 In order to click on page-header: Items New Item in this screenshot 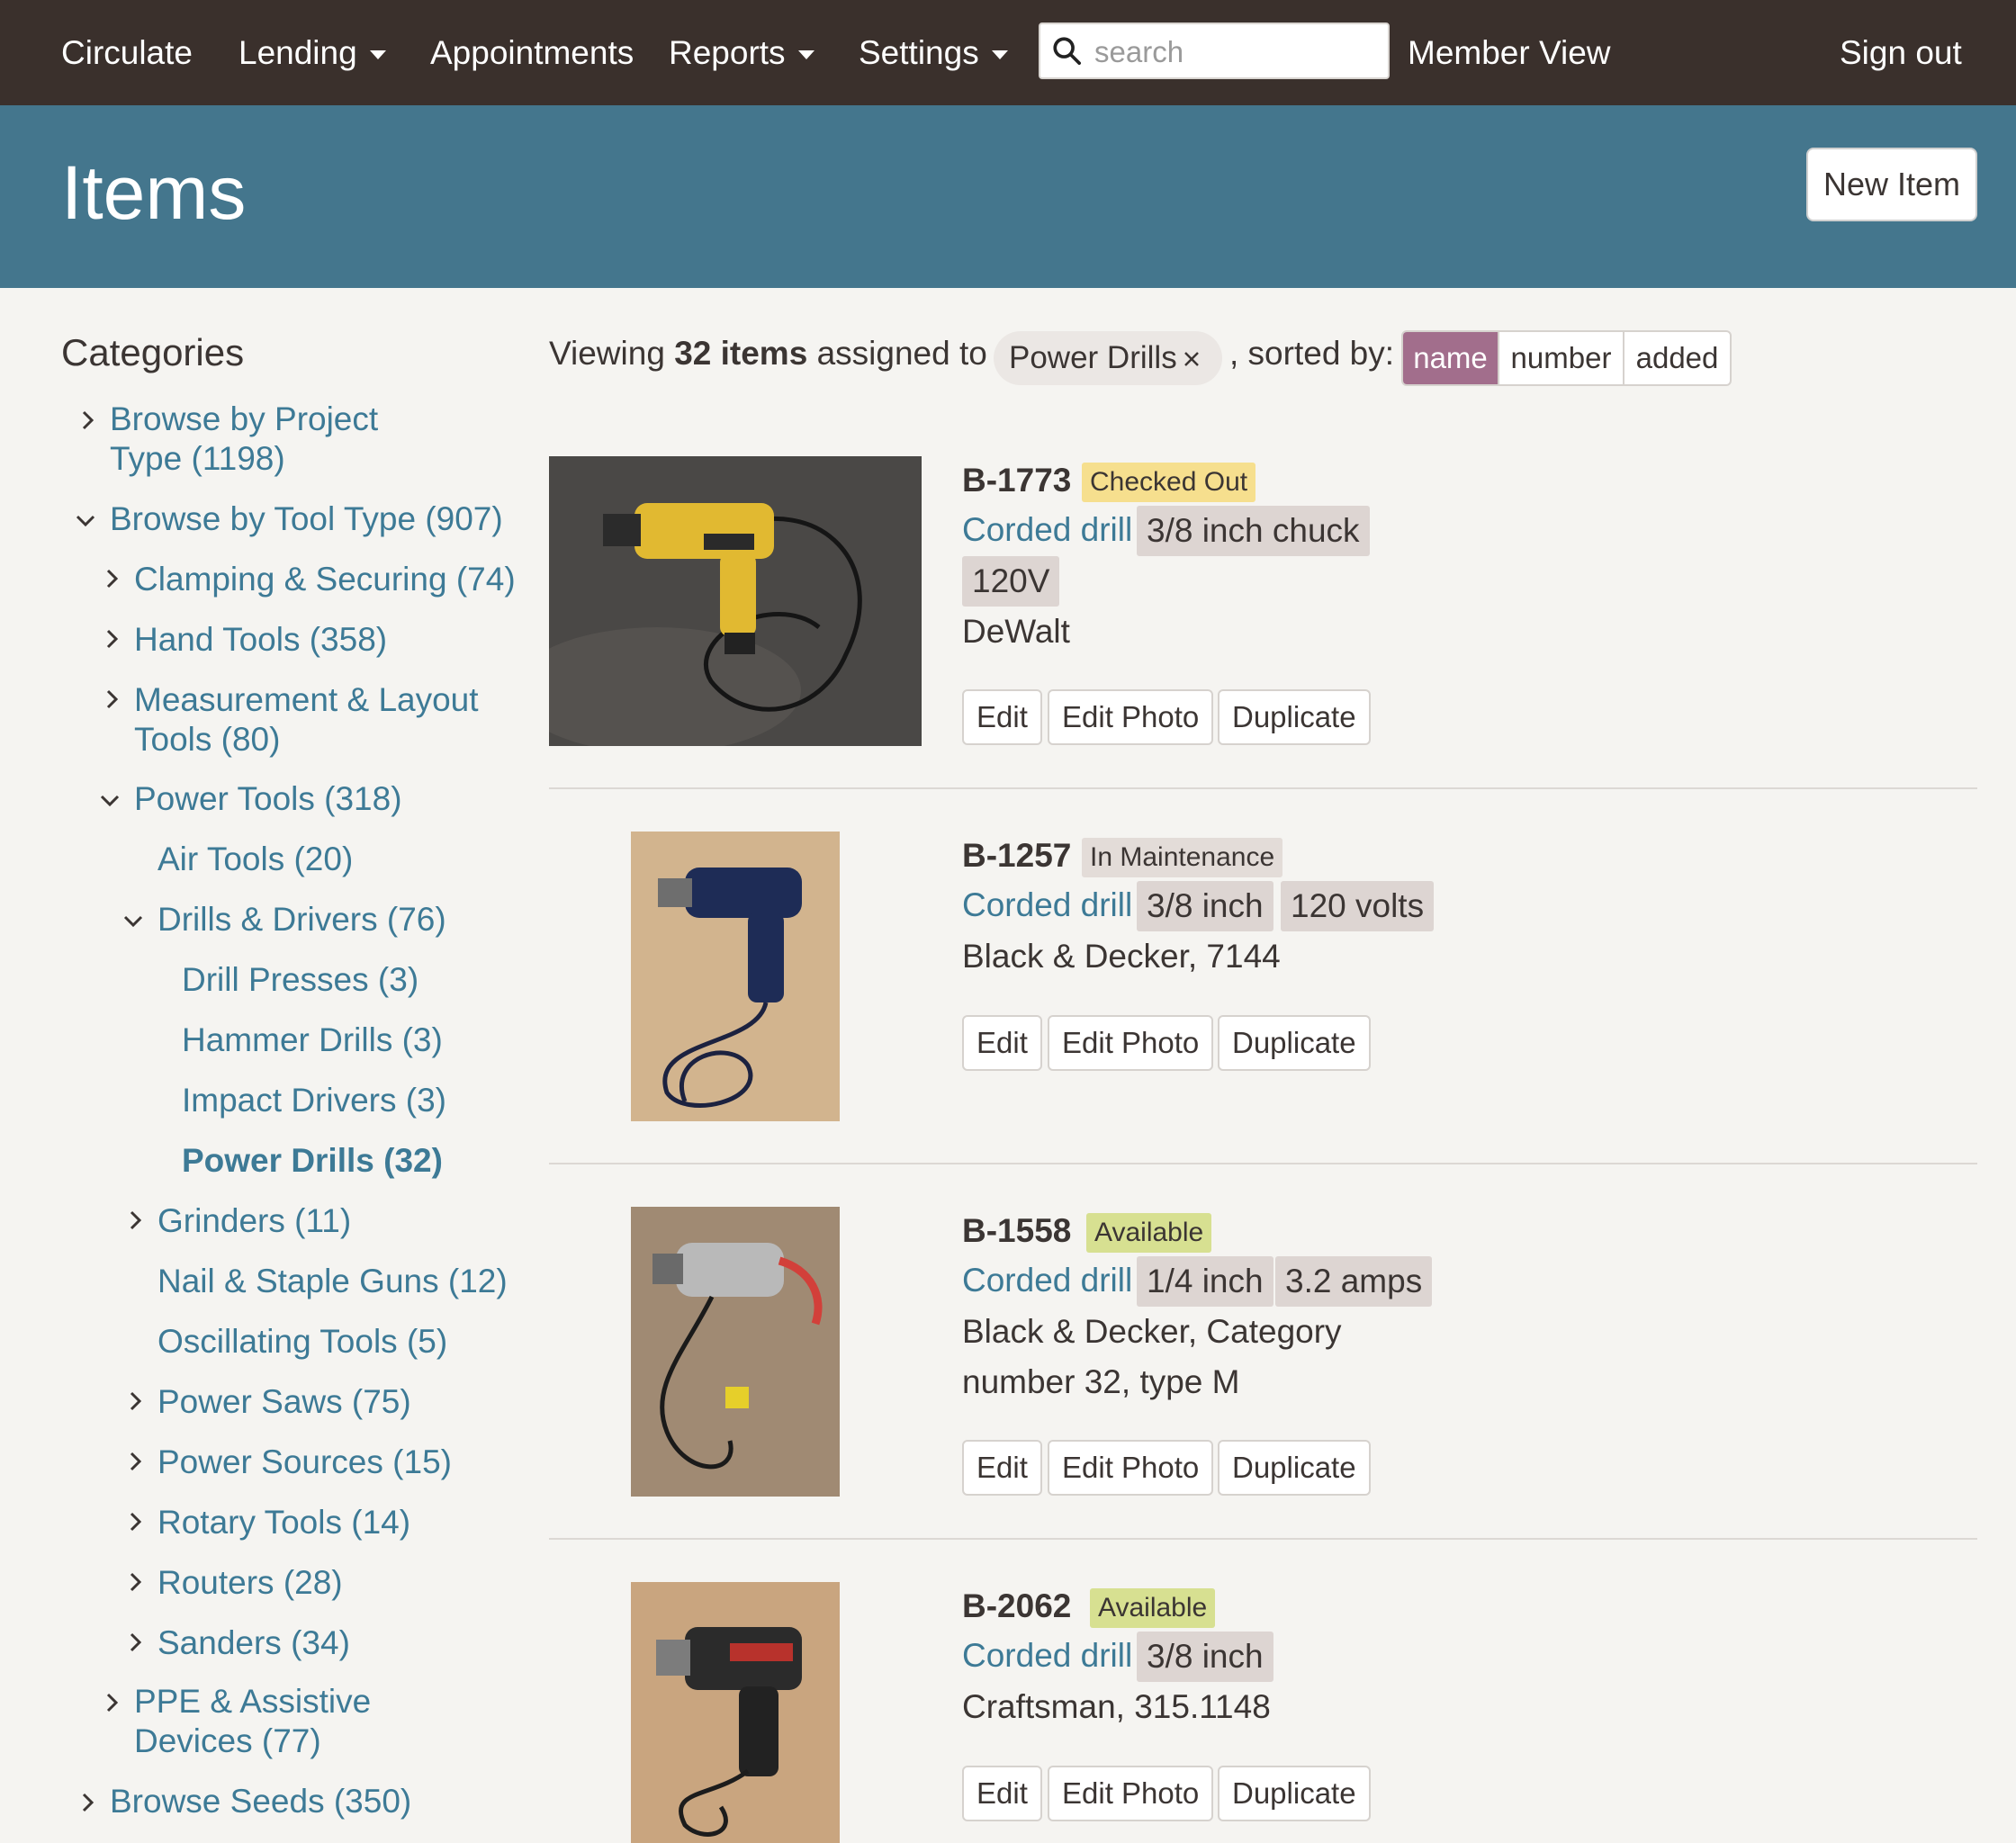, I will do `click(1008, 196)`.